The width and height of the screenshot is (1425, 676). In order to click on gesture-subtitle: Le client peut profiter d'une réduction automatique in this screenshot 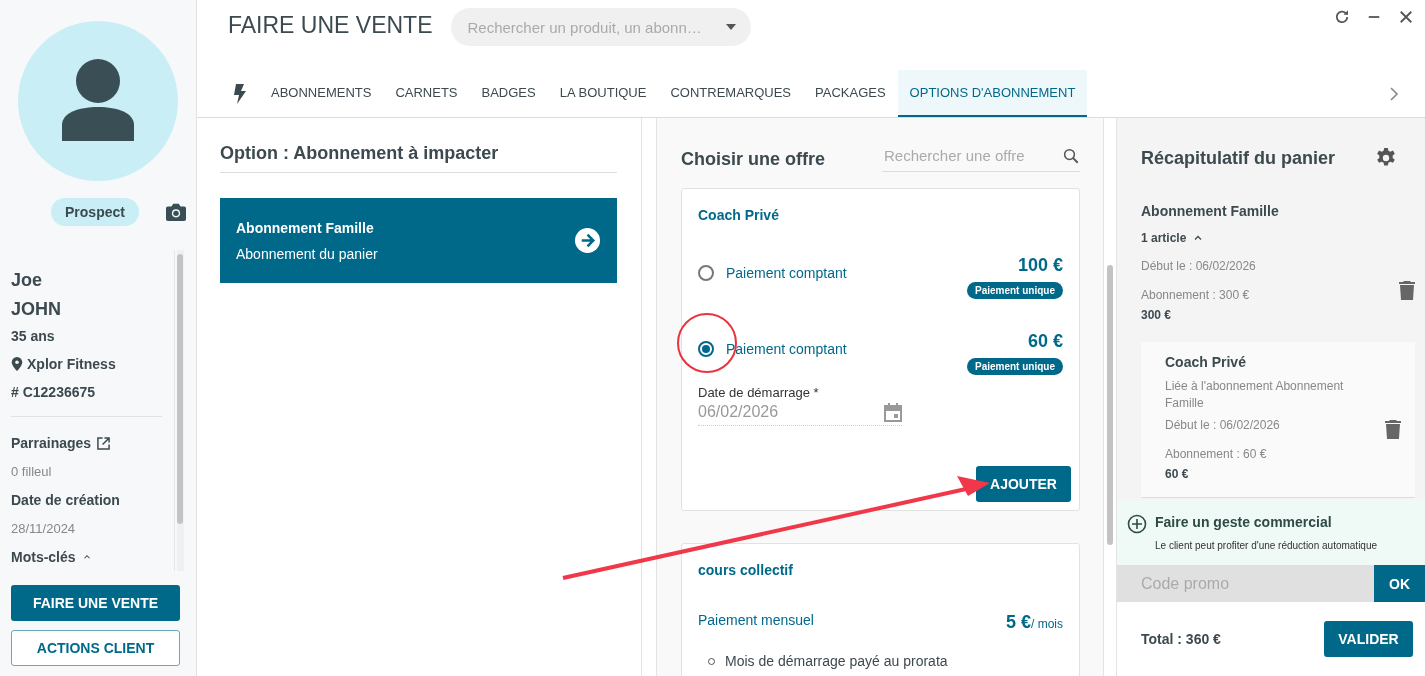, I will do `click(1267, 545)`.